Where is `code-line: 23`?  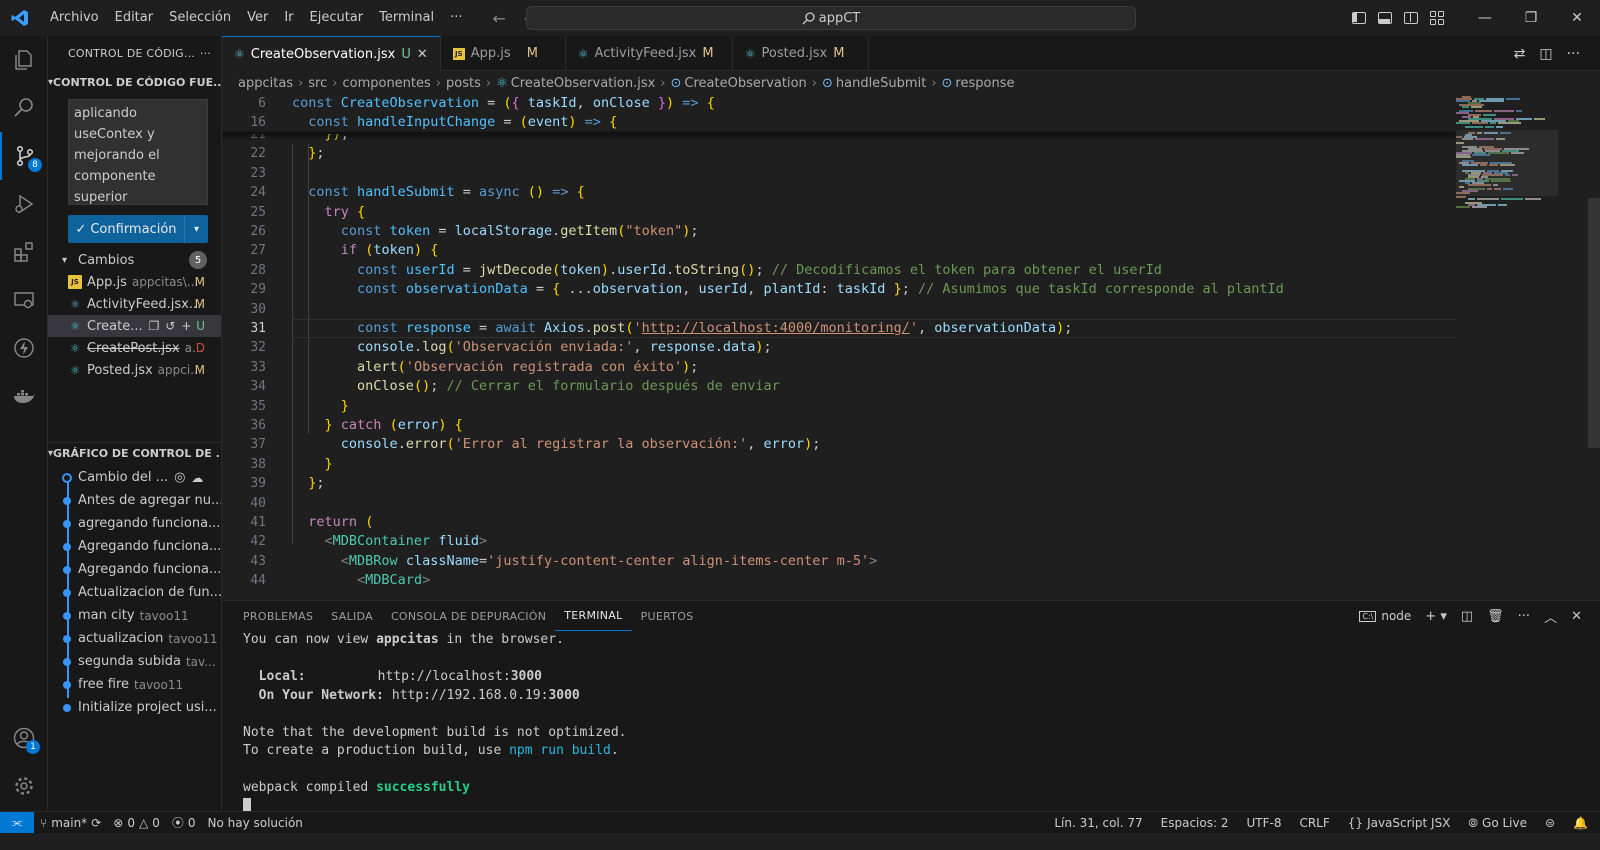
code-line: 23 is located at coordinates (837, 173).